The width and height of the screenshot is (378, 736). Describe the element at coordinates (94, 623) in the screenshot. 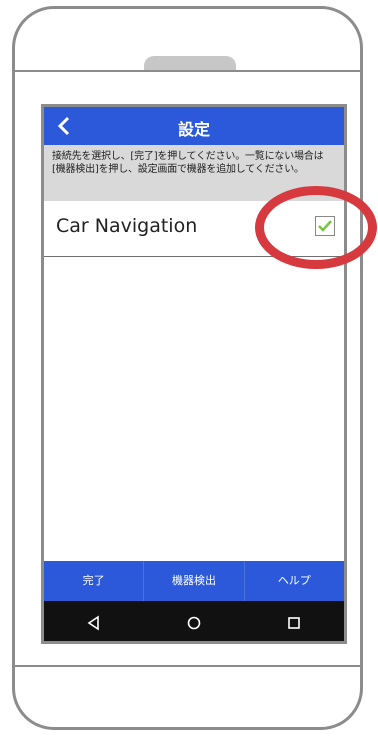

I see `triangle-back-icon` at that location.